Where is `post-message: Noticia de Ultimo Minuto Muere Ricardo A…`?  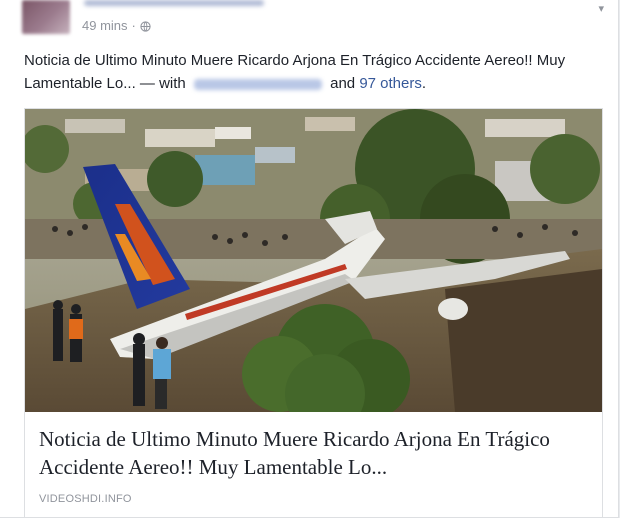 post-message: Noticia de Ultimo Minuto Muere Ricardo A… is located at coordinates (314, 72).